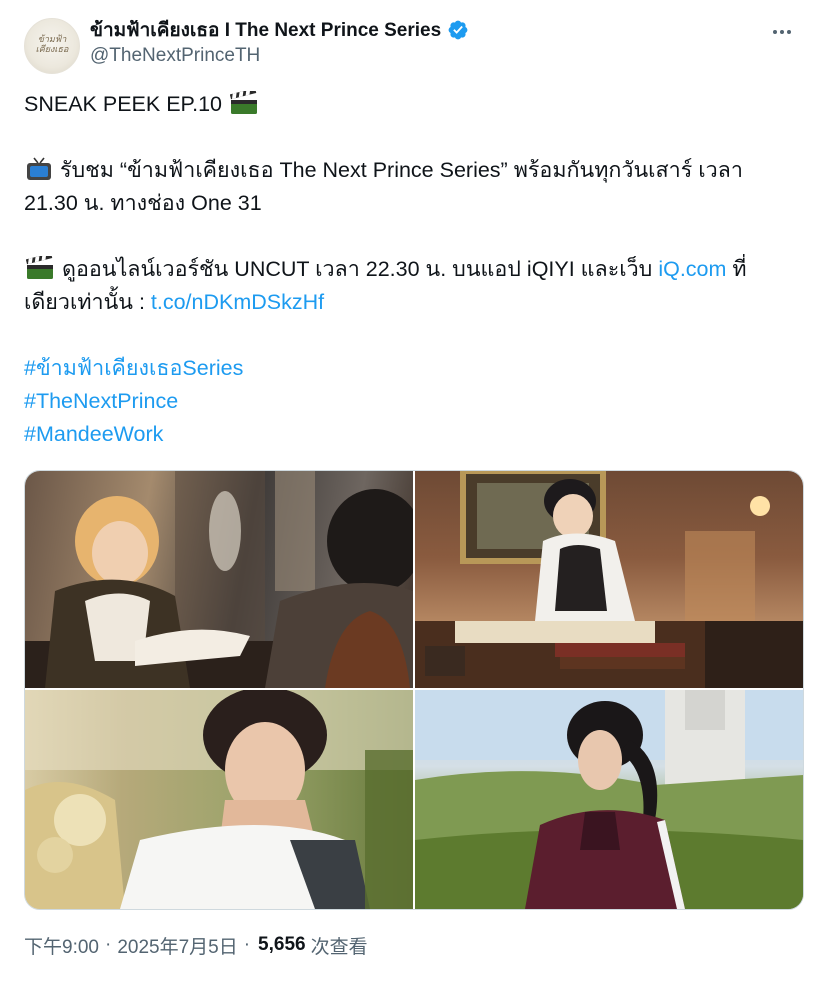  Describe the element at coordinates (282, 944) in the screenshot. I see `views-count: 5,656` at that location.